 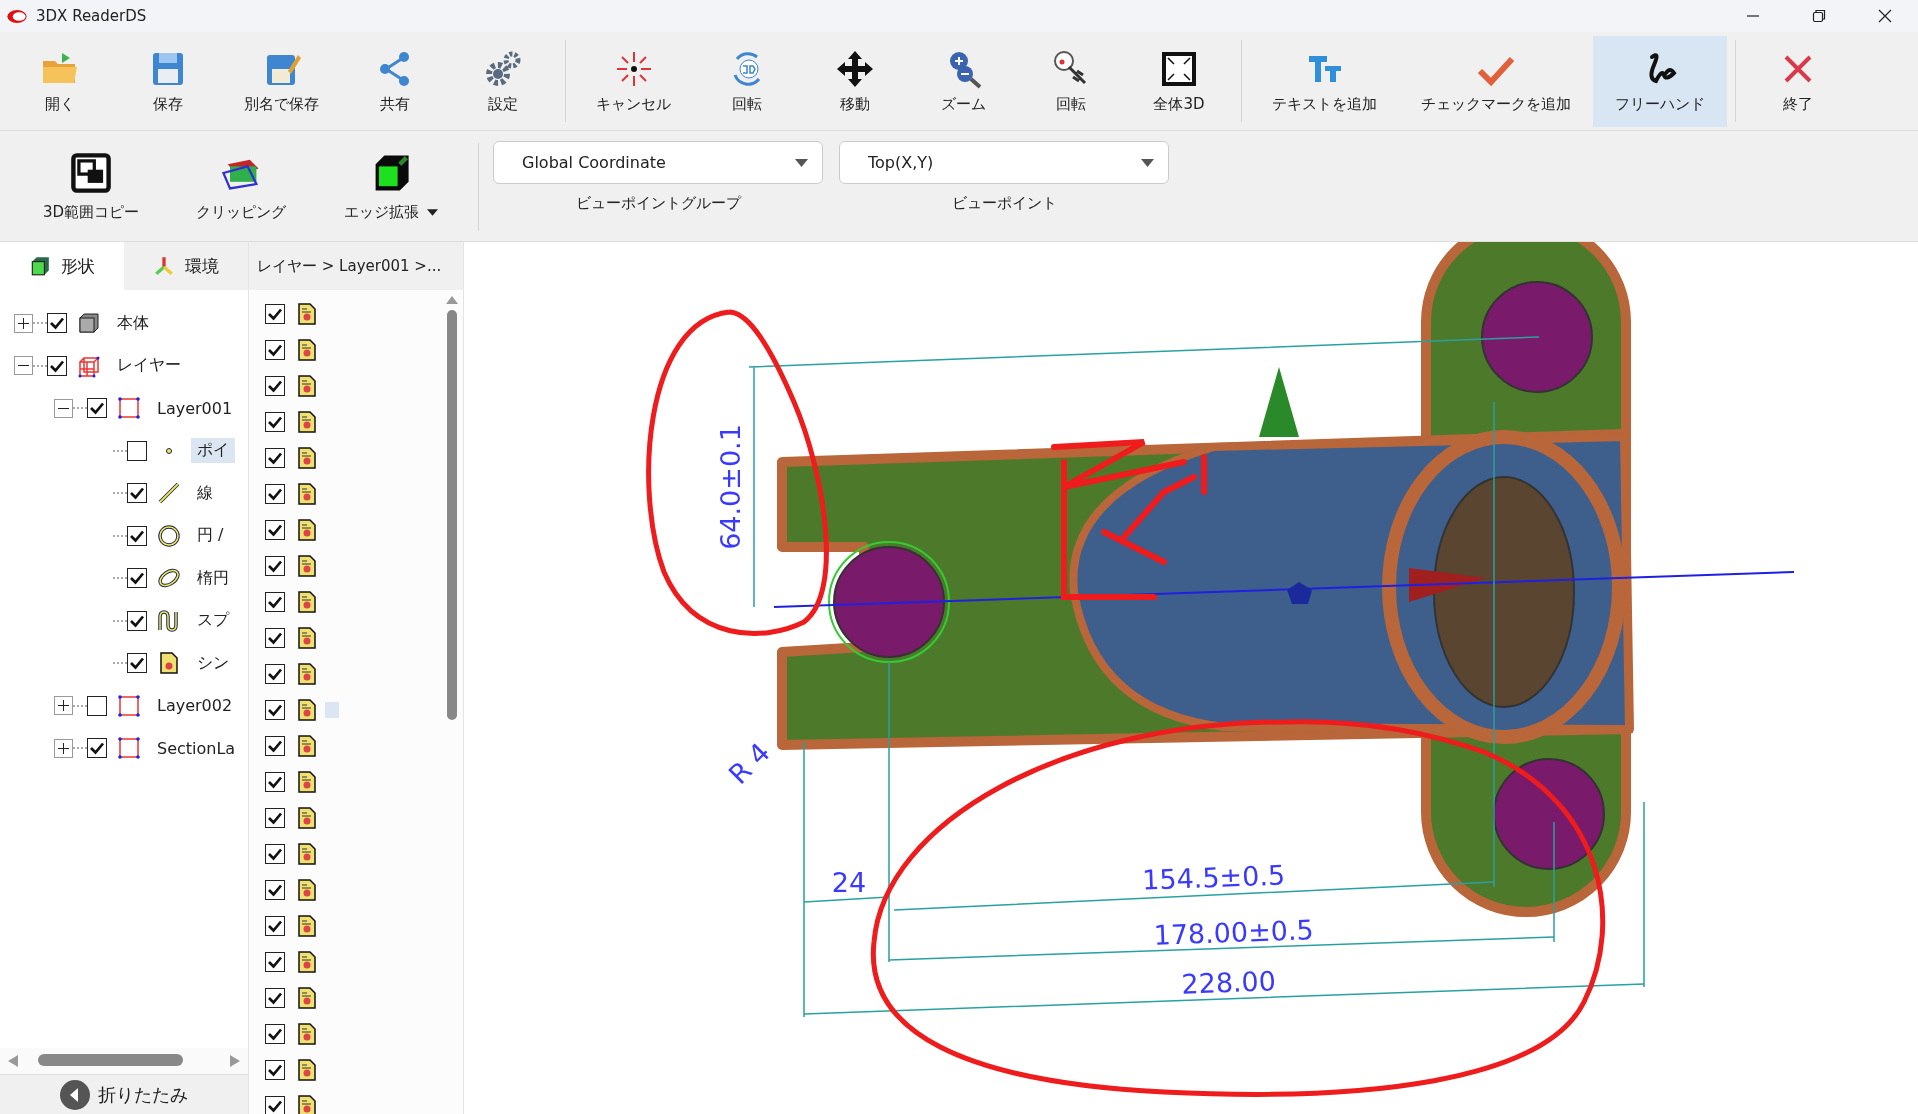 I want to click on toolbar-button: エッジ拡張, so click(x=391, y=186).